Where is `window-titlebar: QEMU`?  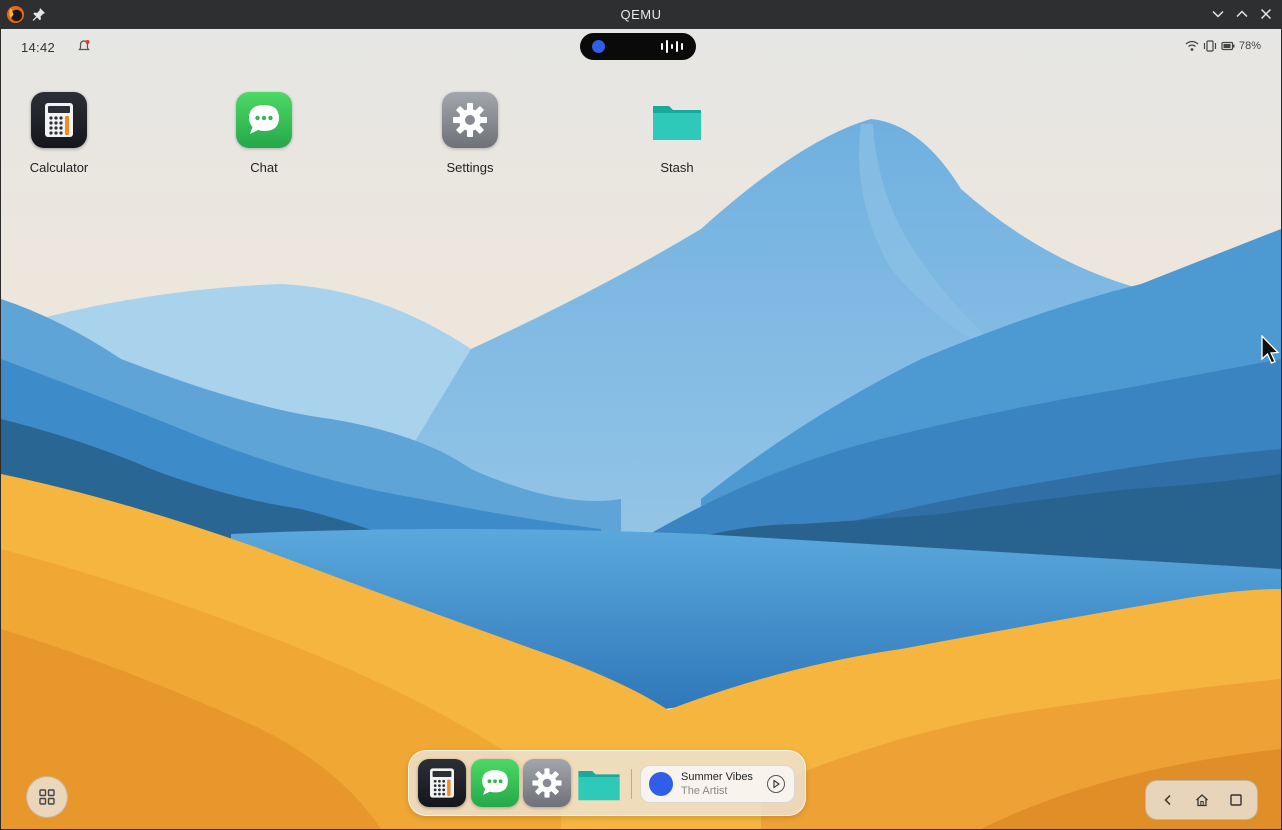 window-titlebar: QEMU is located at coordinates (641, 14).